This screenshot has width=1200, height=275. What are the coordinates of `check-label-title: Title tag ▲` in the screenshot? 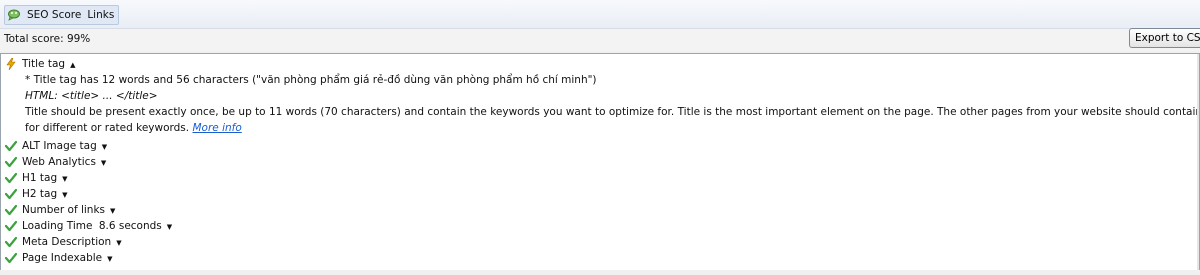 It's located at (48, 64).